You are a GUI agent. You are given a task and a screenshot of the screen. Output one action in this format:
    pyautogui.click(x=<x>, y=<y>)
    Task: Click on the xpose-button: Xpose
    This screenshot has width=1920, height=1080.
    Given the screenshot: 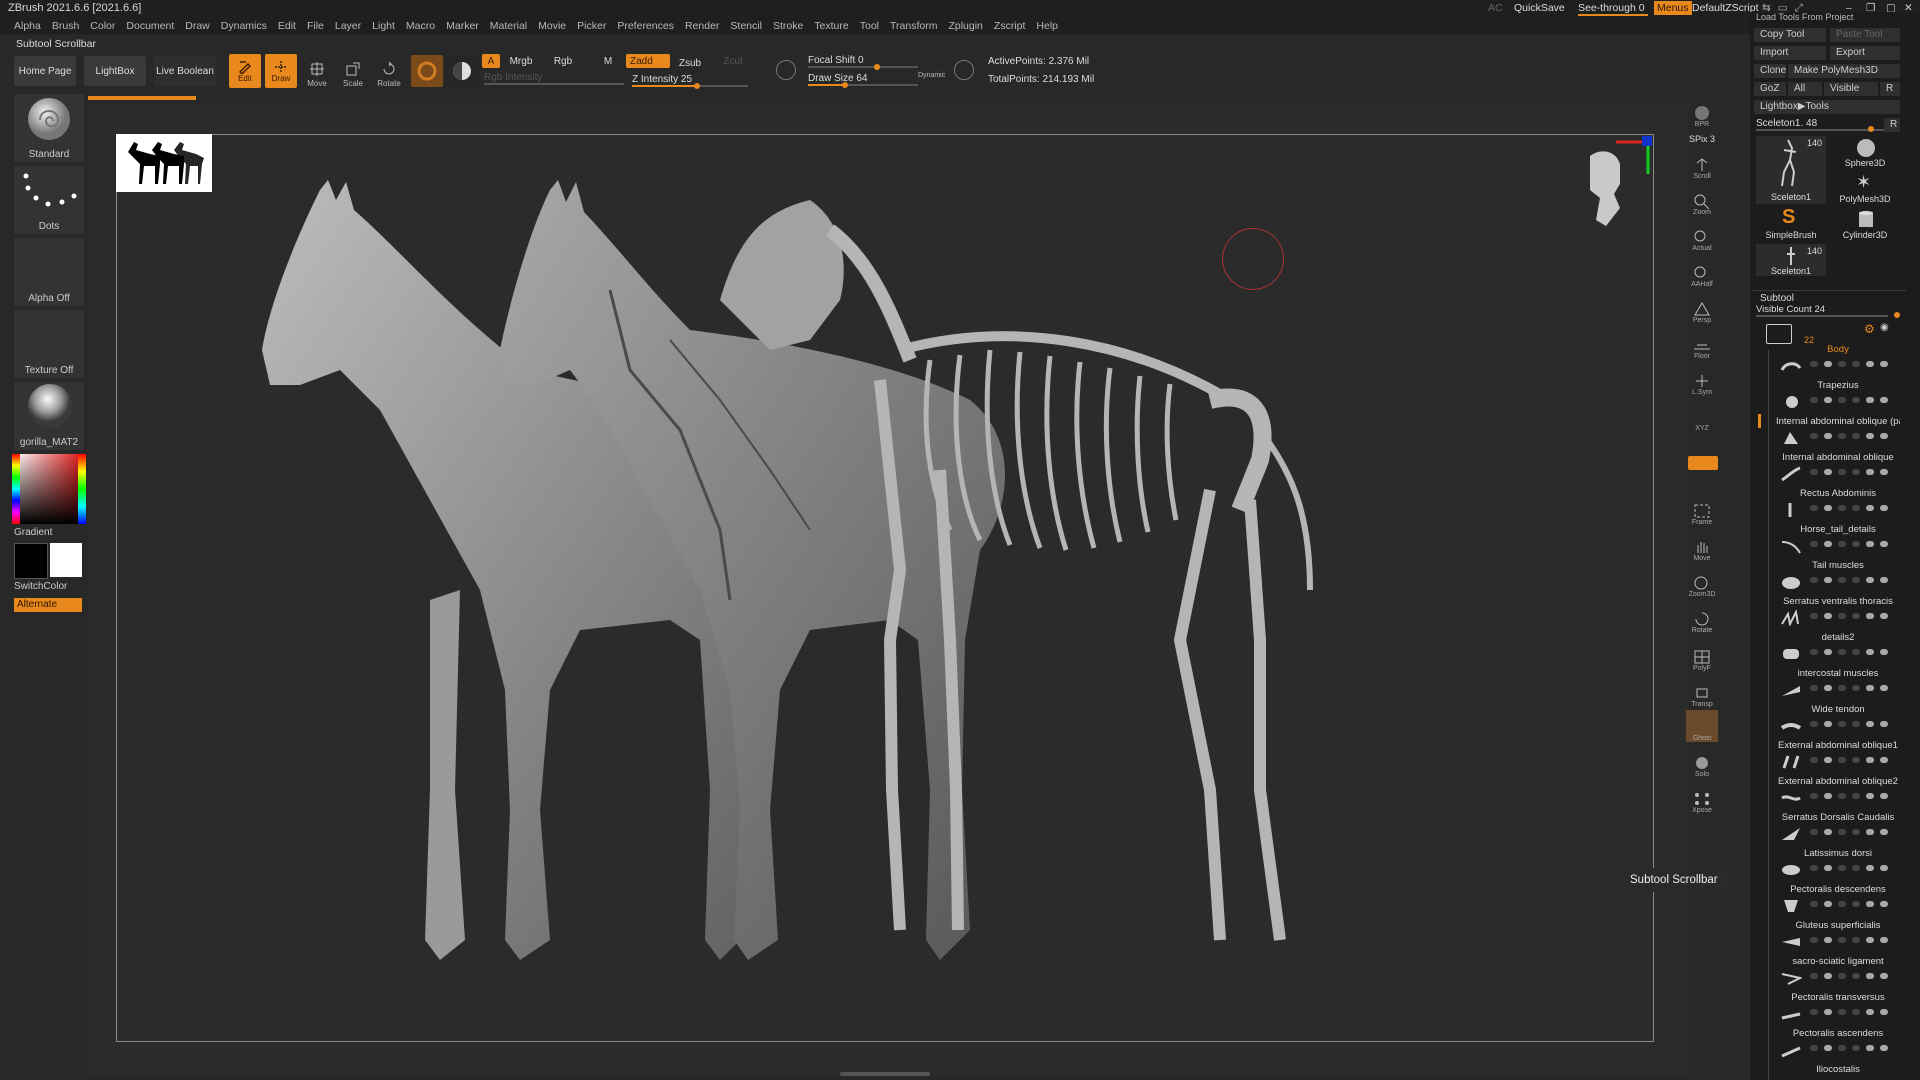 What is the action you would take?
    pyautogui.click(x=1702, y=798)
    